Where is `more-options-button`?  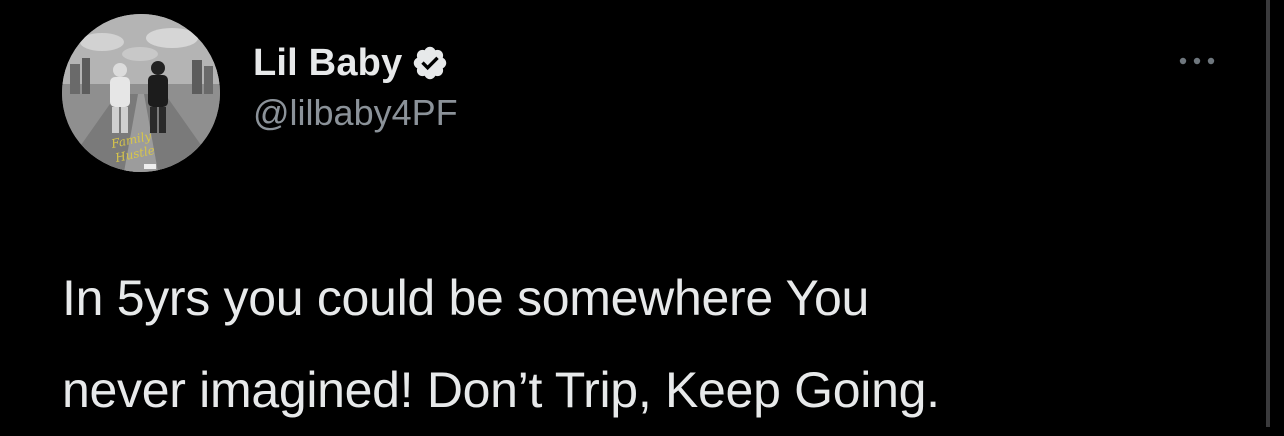 more-options-button is located at coordinates (1197, 61).